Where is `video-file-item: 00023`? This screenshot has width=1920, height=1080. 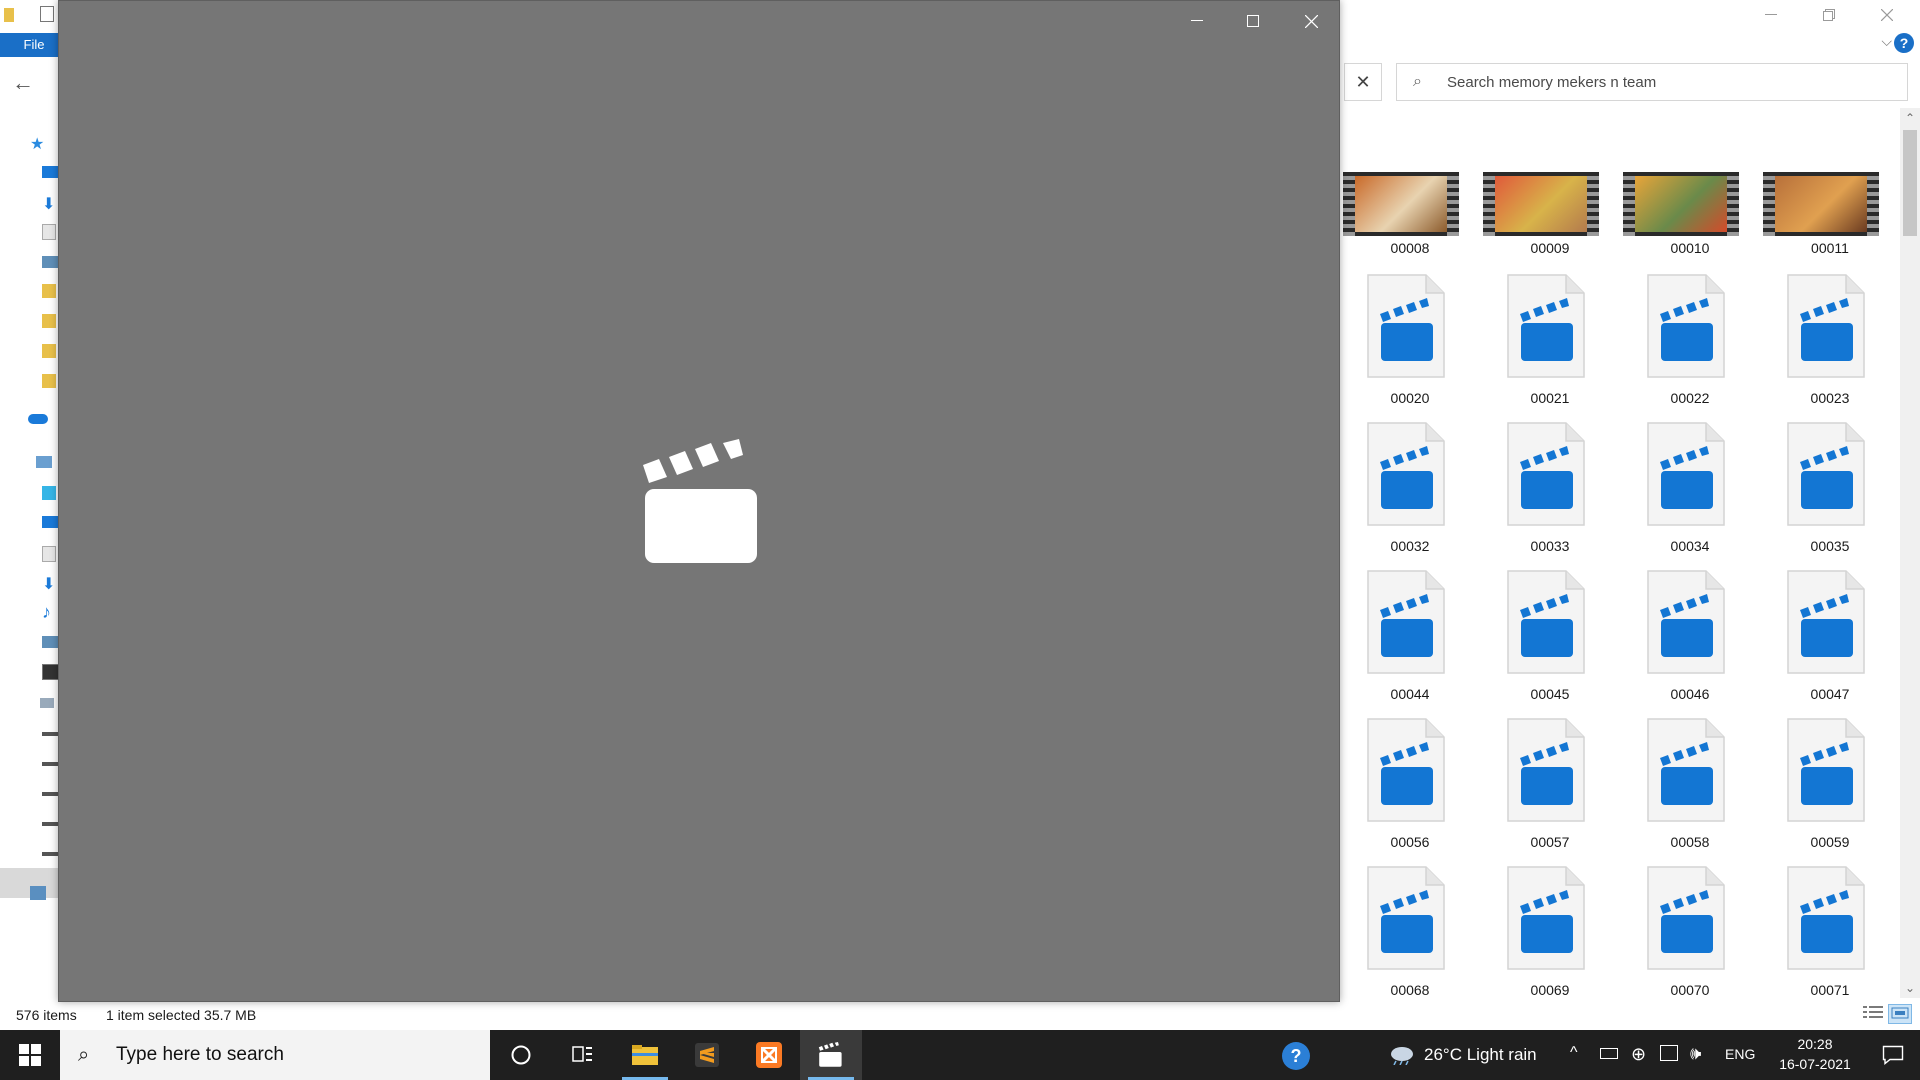 video-file-item: 00023 is located at coordinates (1830, 347).